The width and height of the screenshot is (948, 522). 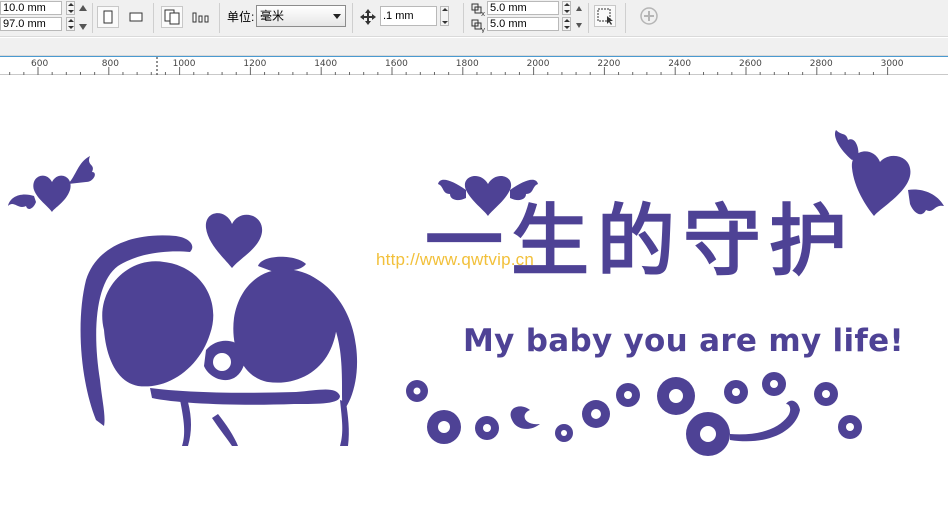 I want to click on ruler-tick-label: 2600, so click(x=750, y=64).